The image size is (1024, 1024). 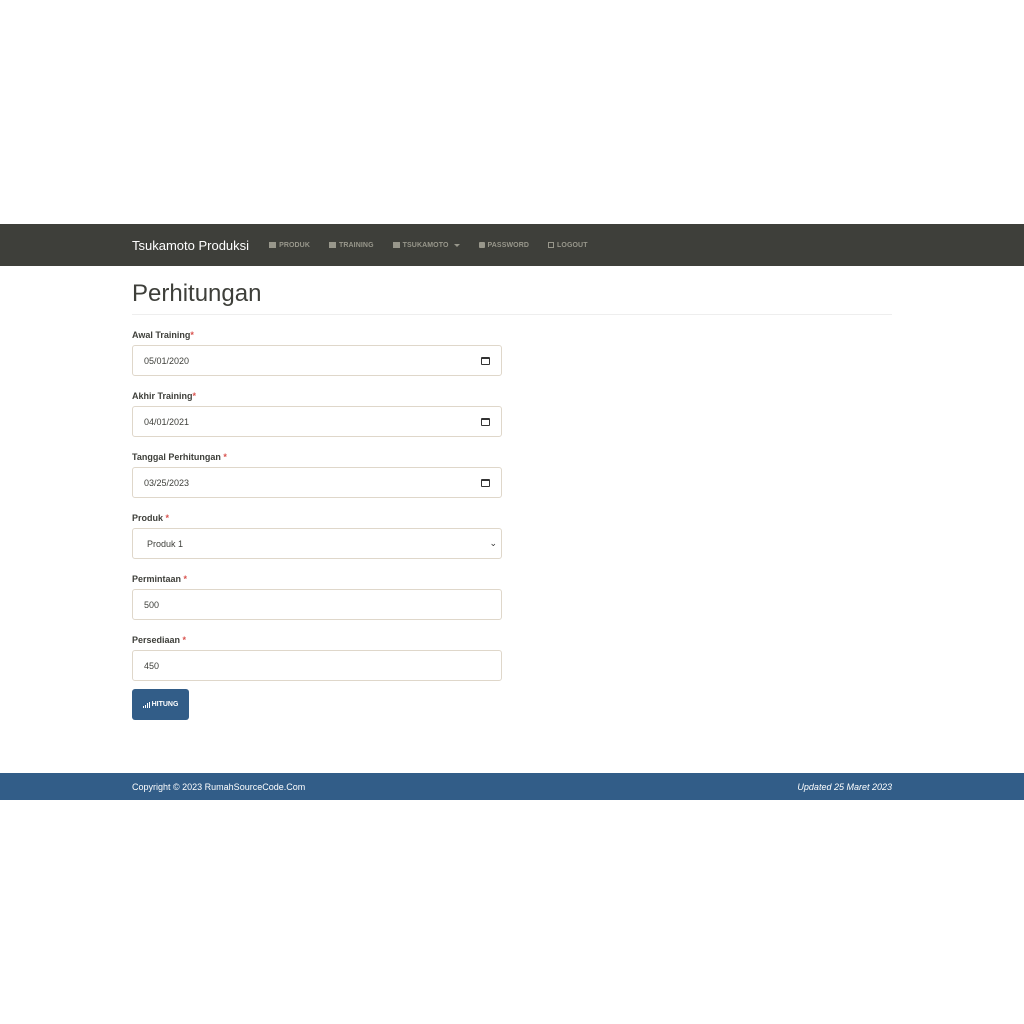 What do you see at coordinates (151, 518) in the screenshot?
I see `produk-label: Produk *` at bounding box center [151, 518].